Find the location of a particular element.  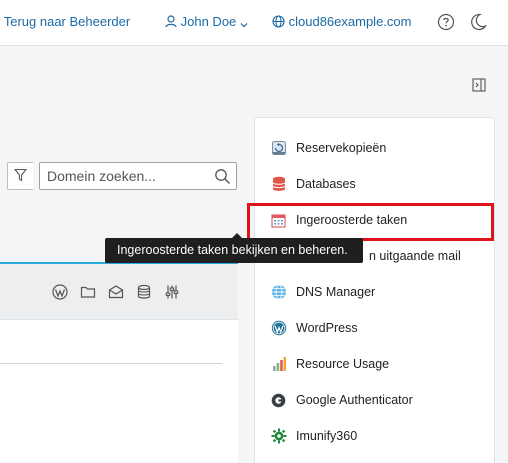

highlight-box is located at coordinates (370, 222).